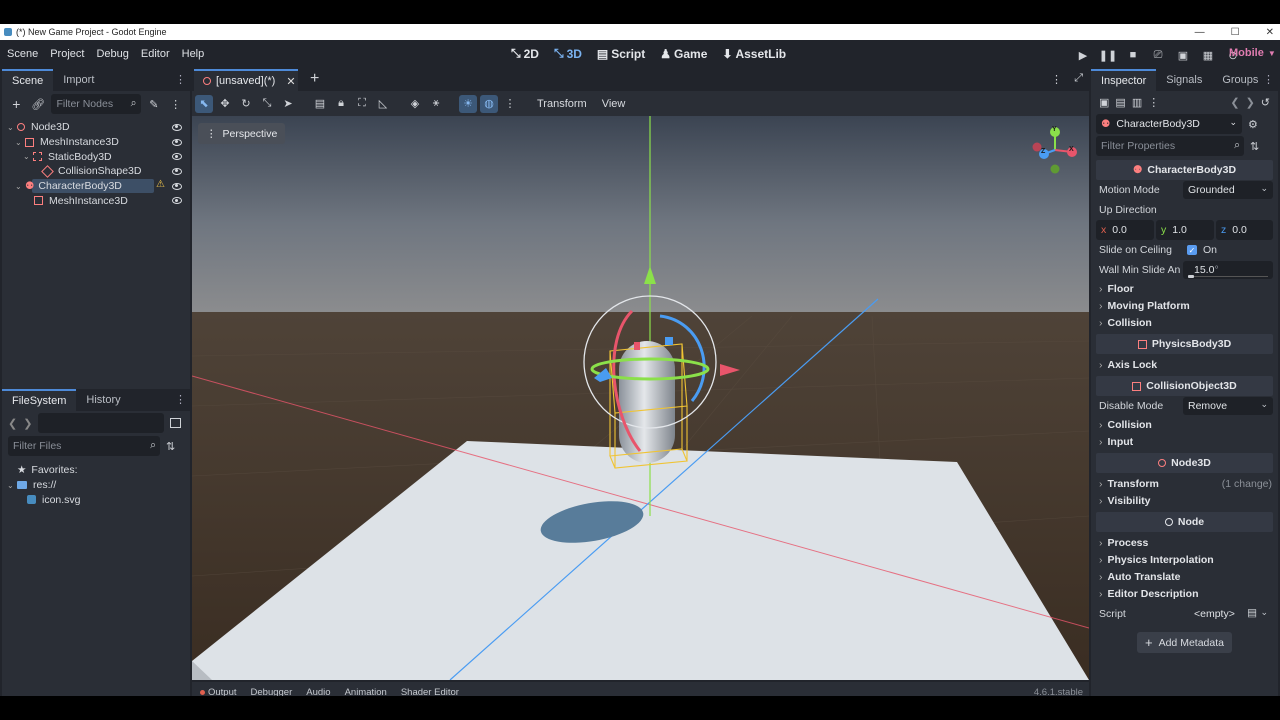 This screenshot has height=720, width=1280. What do you see at coordinates (562, 104) in the screenshot?
I see `transform-menu: Transform` at bounding box center [562, 104].